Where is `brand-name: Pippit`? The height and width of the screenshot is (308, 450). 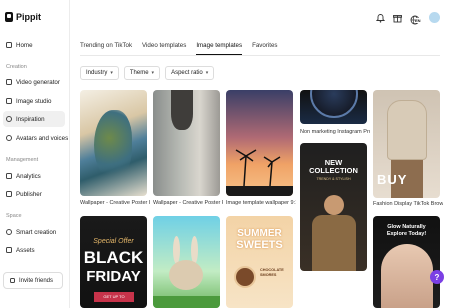 brand-name: Pippit is located at coordinates (28, 17).